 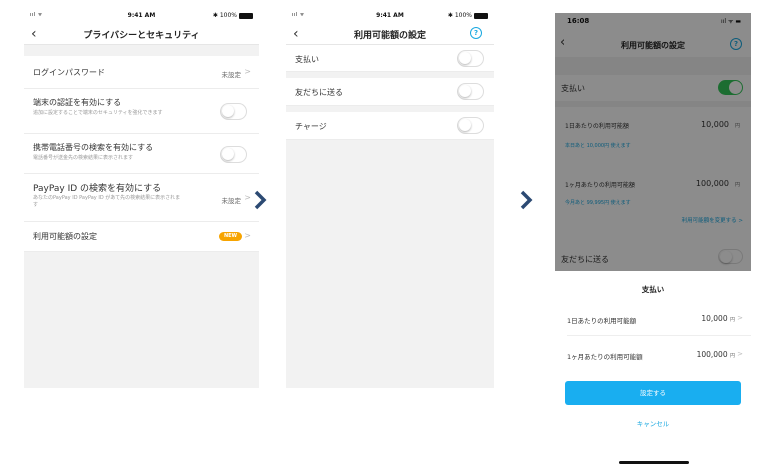 I want to click on charge-row: チャージ, so click(x=390, y=126).